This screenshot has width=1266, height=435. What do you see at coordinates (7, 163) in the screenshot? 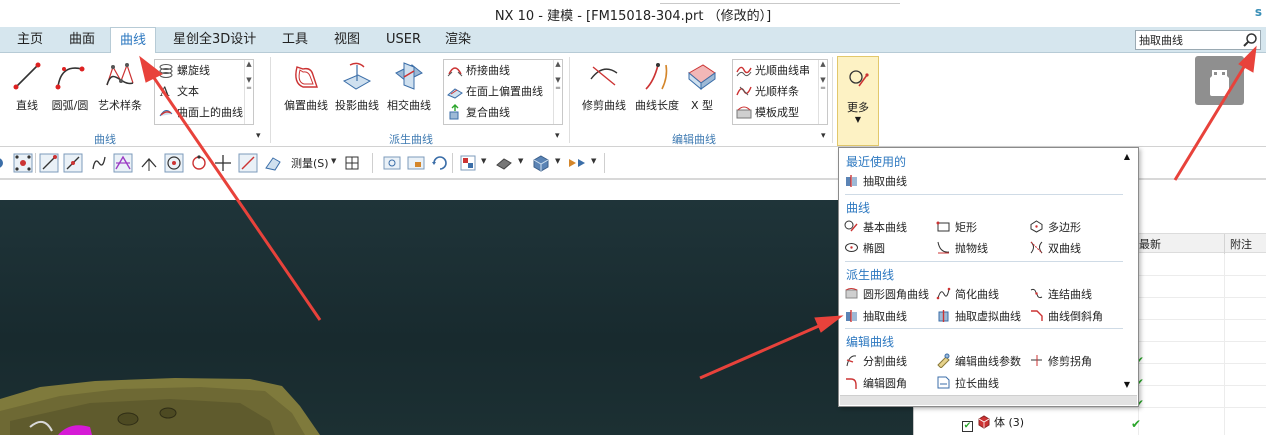
I see `snap-endpoint-icon` at bounding box center [7, 163].